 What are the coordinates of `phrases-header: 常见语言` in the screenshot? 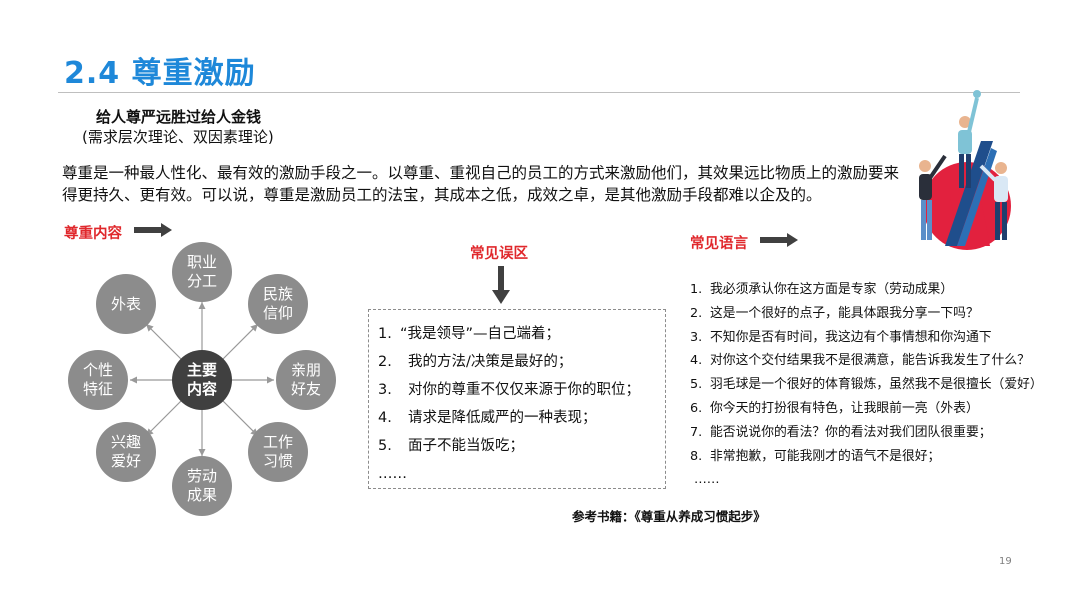 It's located at (719, 244).